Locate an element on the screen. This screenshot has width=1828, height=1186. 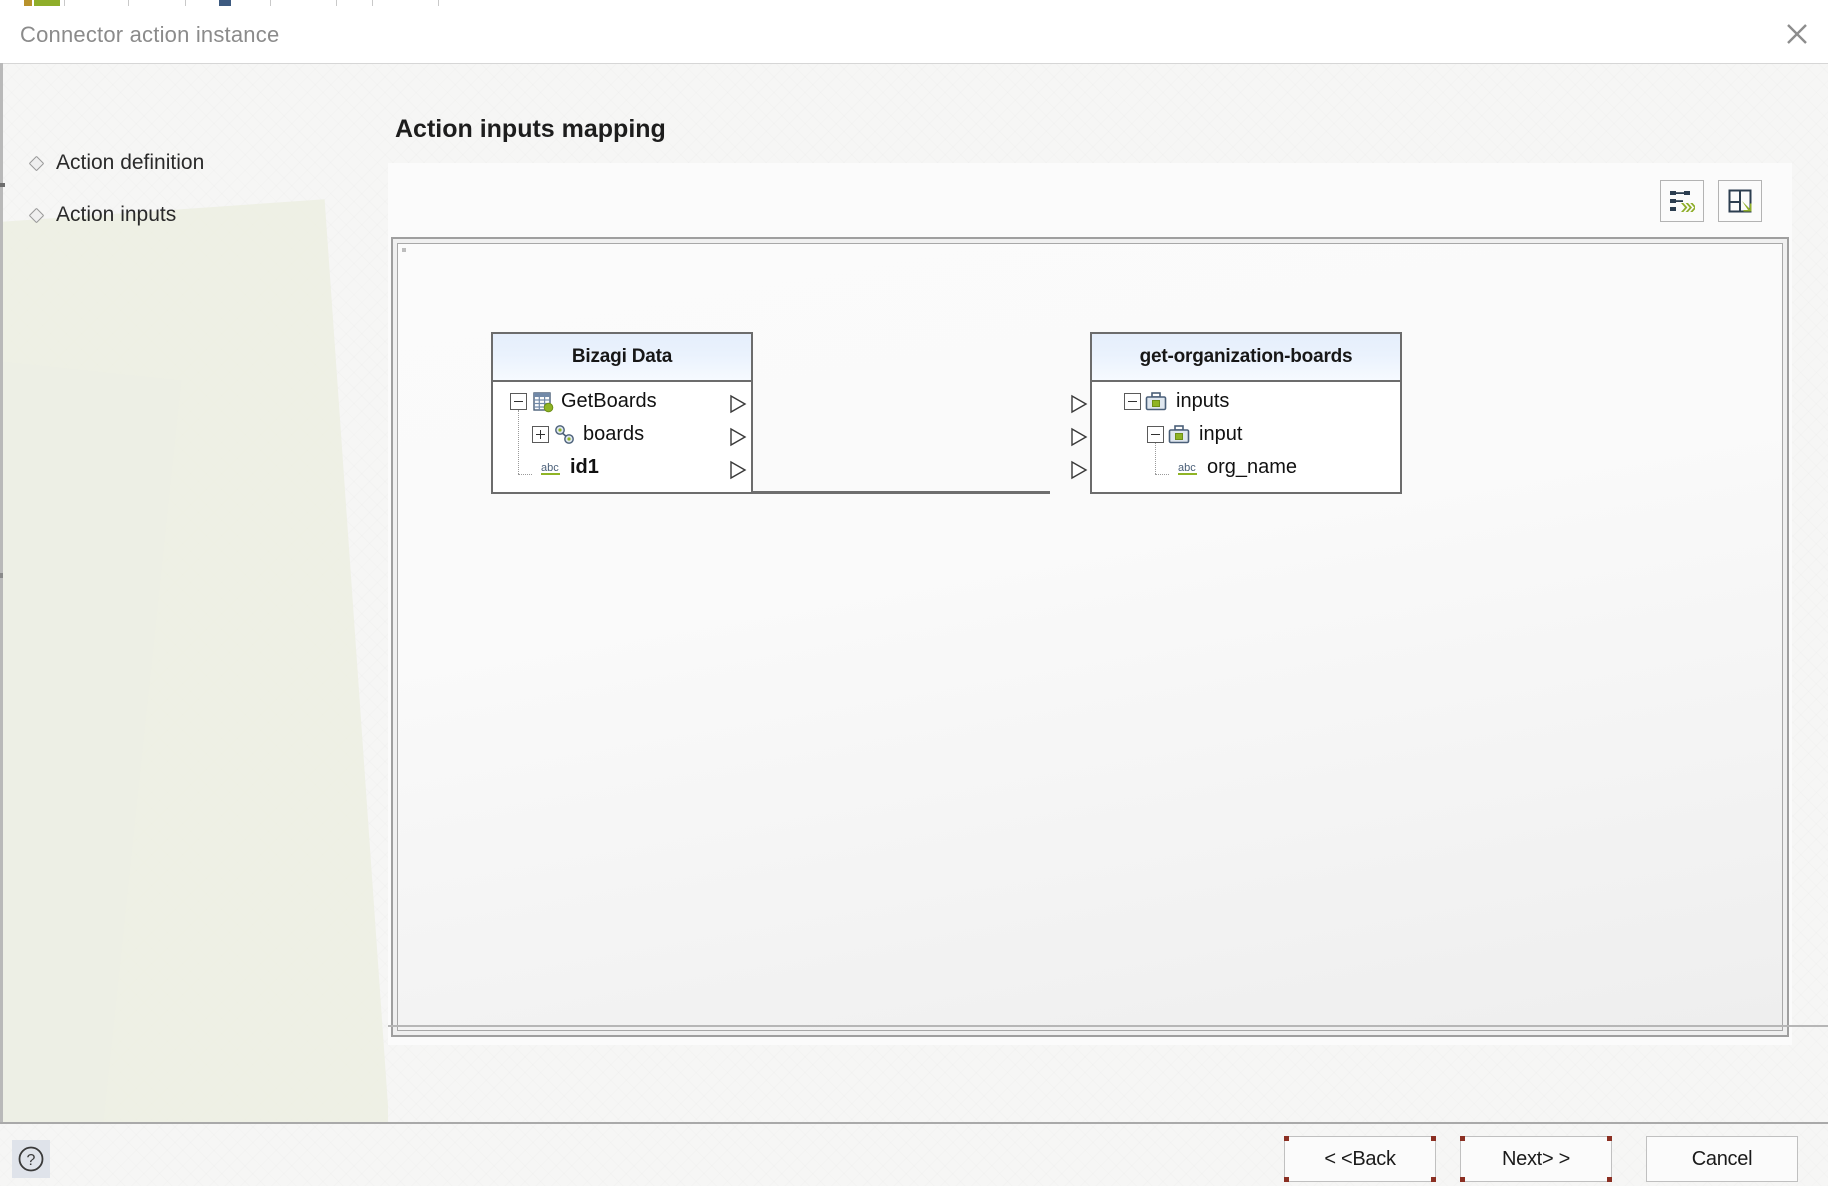
source-node-tree: GetBoards boards abc id1 is located at coordinates (622, 436).